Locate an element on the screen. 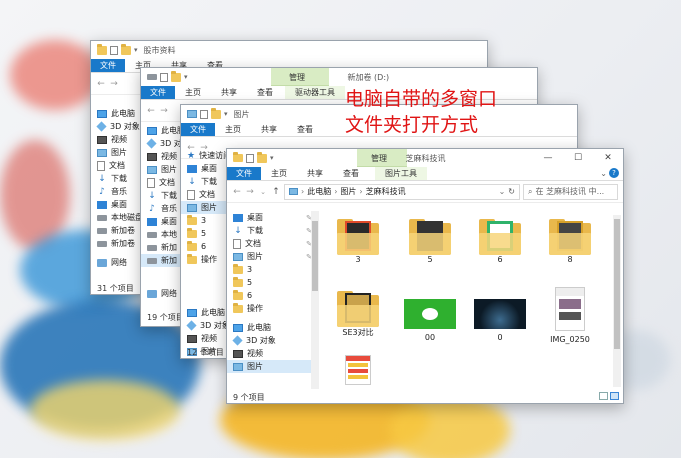 This screenshot has width=681, height=458. up-arrow-icon: ↑ is located at coordinates (276, 192).